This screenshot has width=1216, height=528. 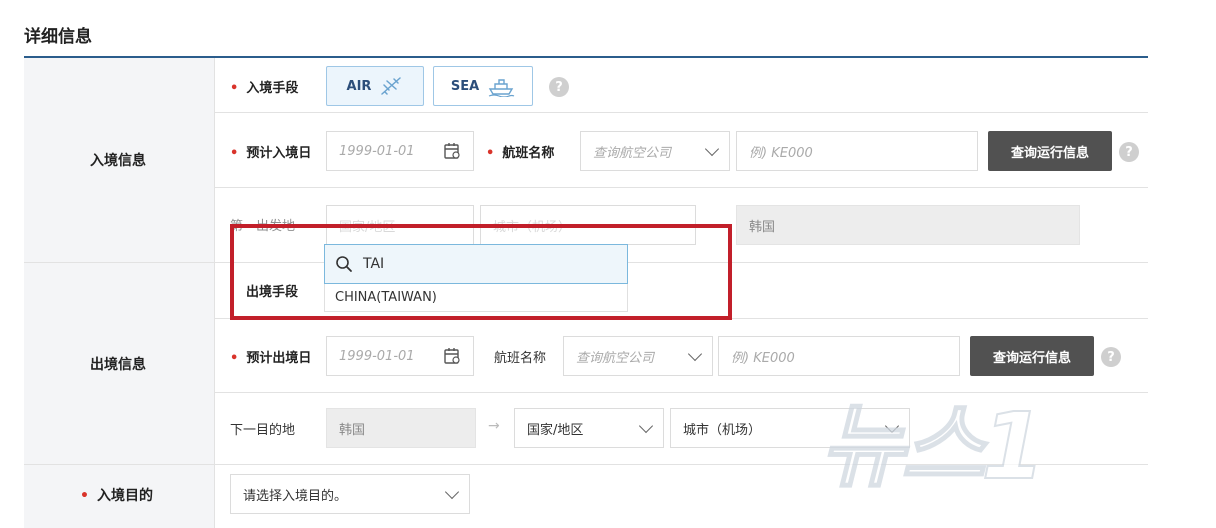 I want to click on ship-icon, so click(x=501, y=88).